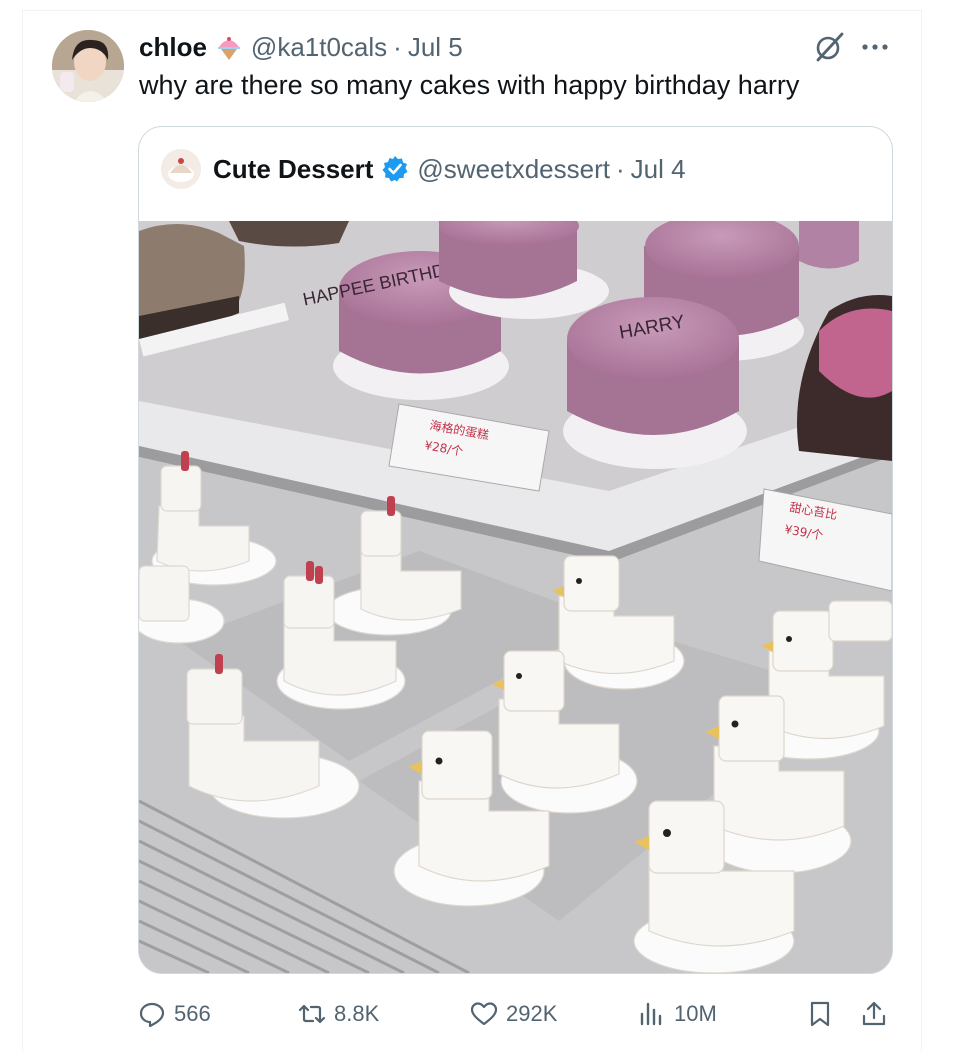 This screenshot has height=1054, width=964. Describe the element at coordinates (829, 47) in the screenshot. I see `grok-icon` at that location.